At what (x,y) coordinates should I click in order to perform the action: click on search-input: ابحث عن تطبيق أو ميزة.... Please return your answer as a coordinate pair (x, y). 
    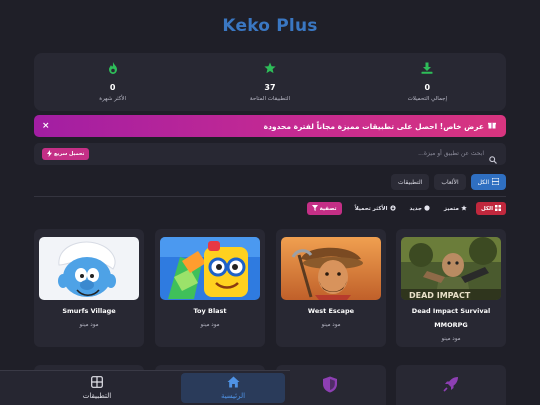
    Looking at the image, I should click on (451, 153).